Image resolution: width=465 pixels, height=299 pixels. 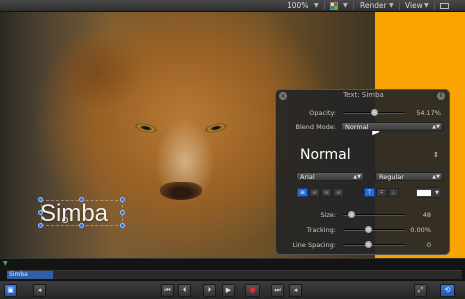 I want to click on blend-mode-label: Blend Mode:, so click(x=315, y=127).